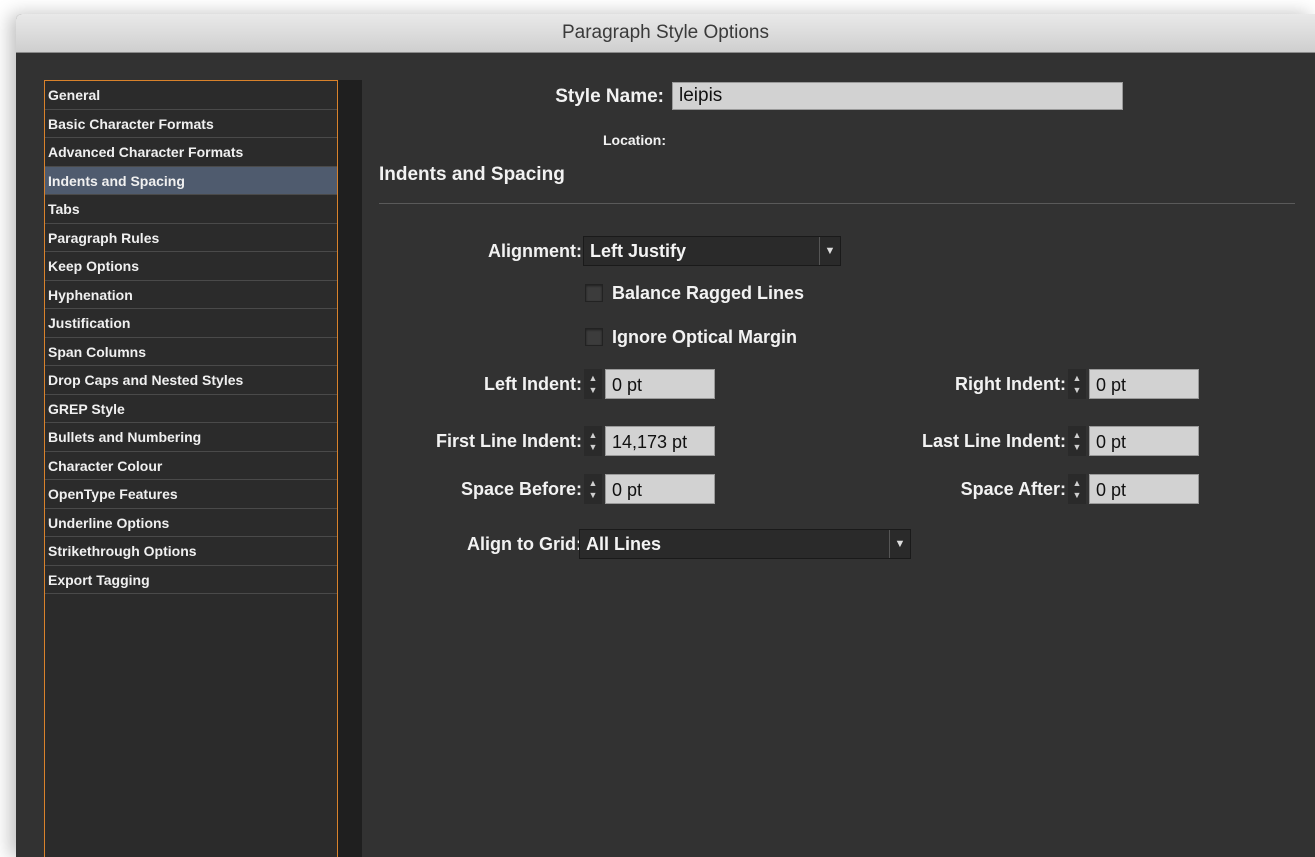 The width and height of the screenshot is (1315, 857). I want to click on align-grid-value: All Lines, so click(624, 544).